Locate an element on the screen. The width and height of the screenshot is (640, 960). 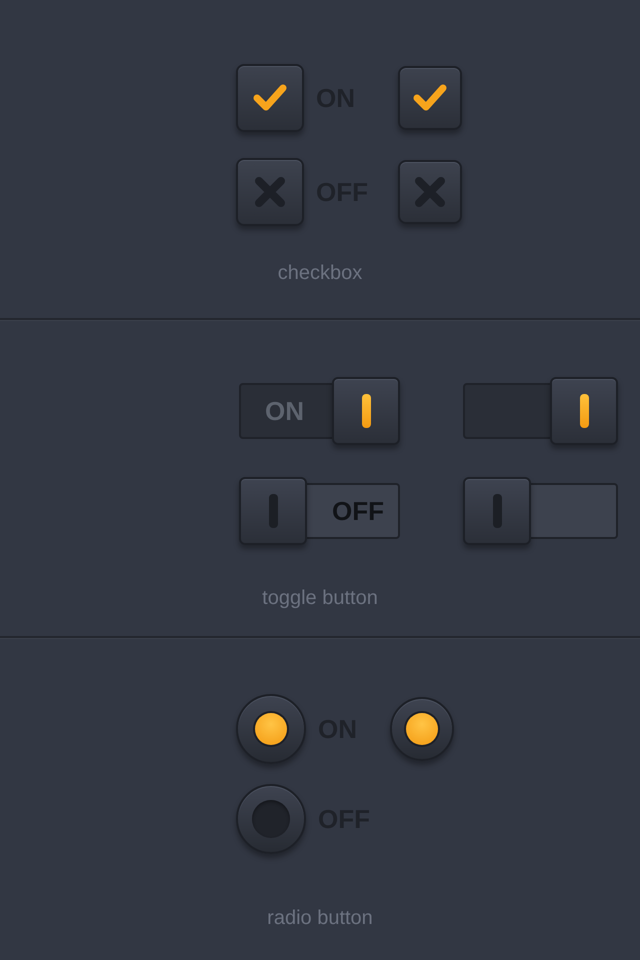
section-caption: toggle button is located at coordinates (320, 598).